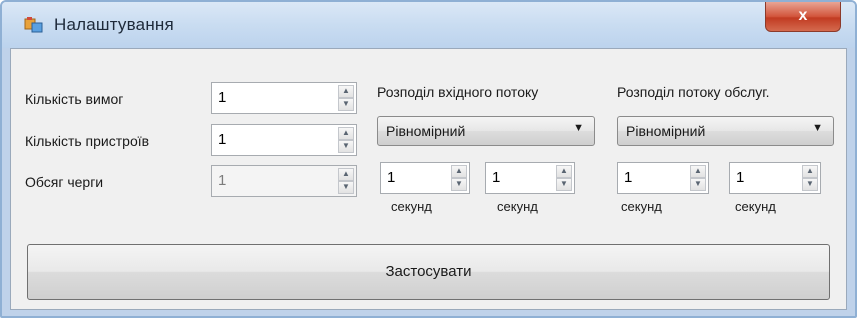 Image resolution: width=861 pixels, height=322 pixels. What do you see at coordinates (496, 177) in the screenshot?
I see `input-flow-max-value: 1` at bounding box center [496, 177].